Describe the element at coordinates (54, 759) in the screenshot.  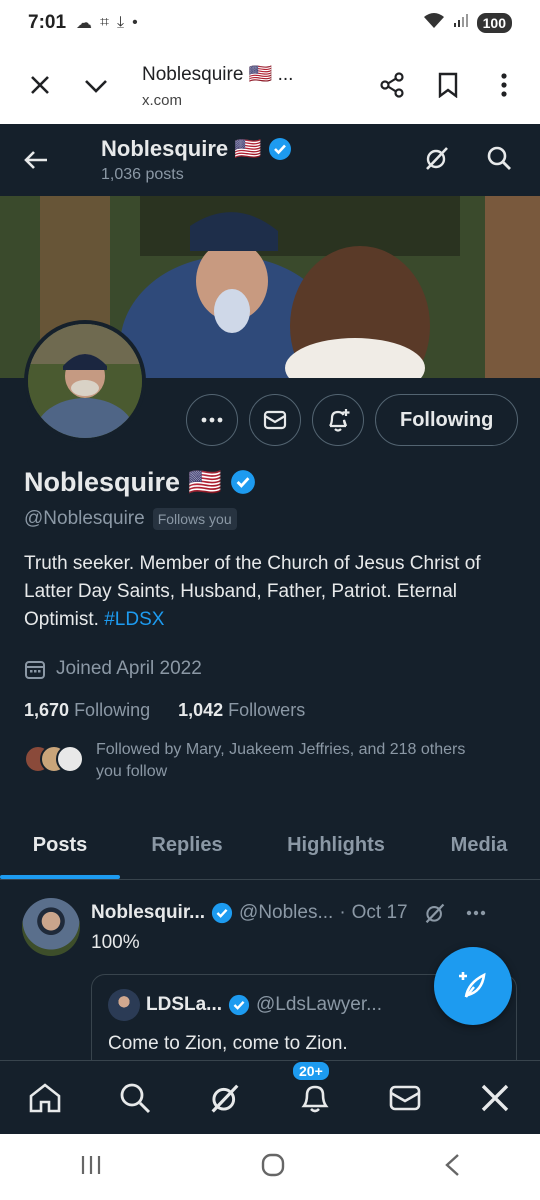
I see `mutual-avatars` at that location.